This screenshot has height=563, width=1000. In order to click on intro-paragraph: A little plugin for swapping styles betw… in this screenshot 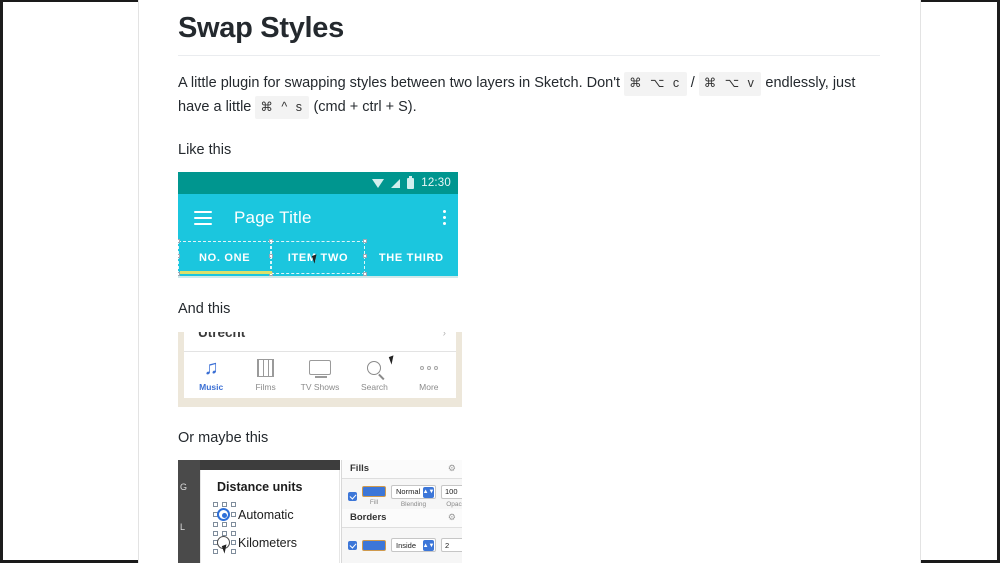, I will do `click(529, 95)`.